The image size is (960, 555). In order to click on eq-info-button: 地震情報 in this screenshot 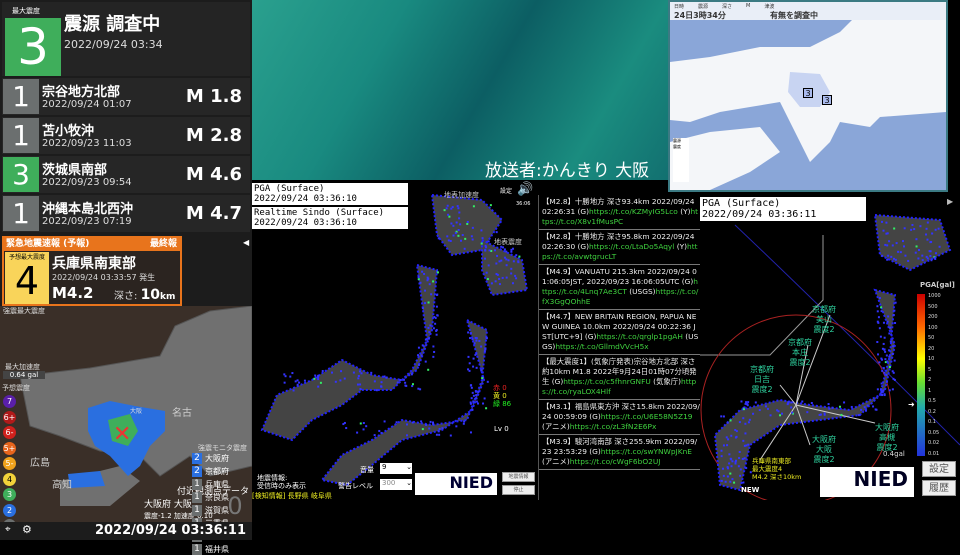, I will do `click(518, 477)`.